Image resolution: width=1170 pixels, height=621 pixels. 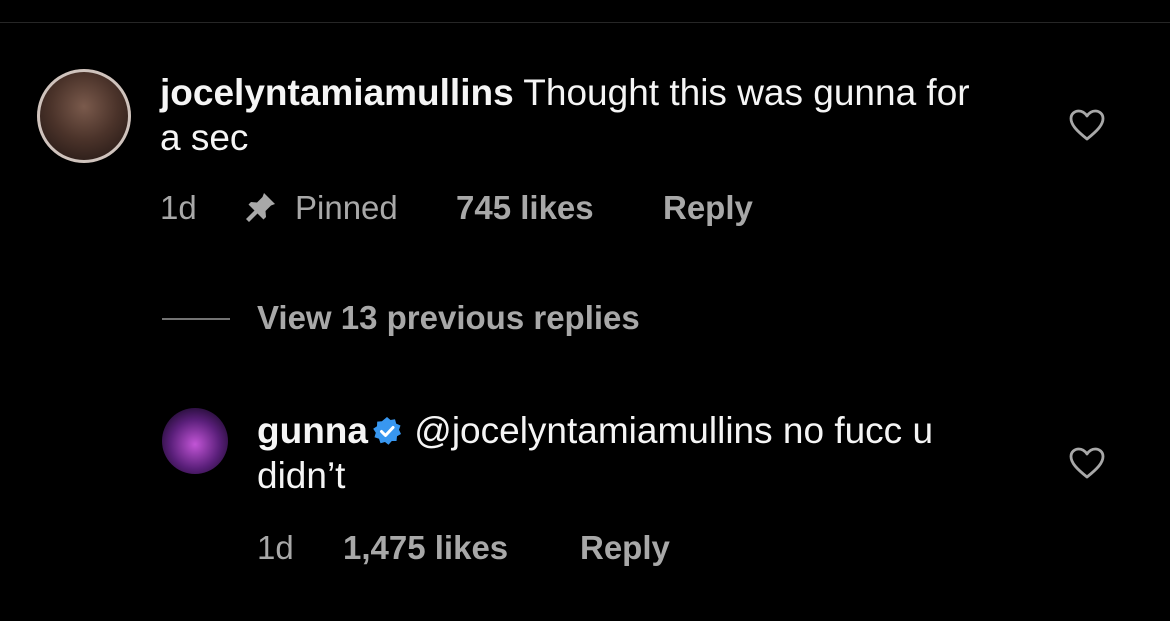 I want to click on view-previous-replies-button: View 13 previous replies, so click(x=448, y=318).